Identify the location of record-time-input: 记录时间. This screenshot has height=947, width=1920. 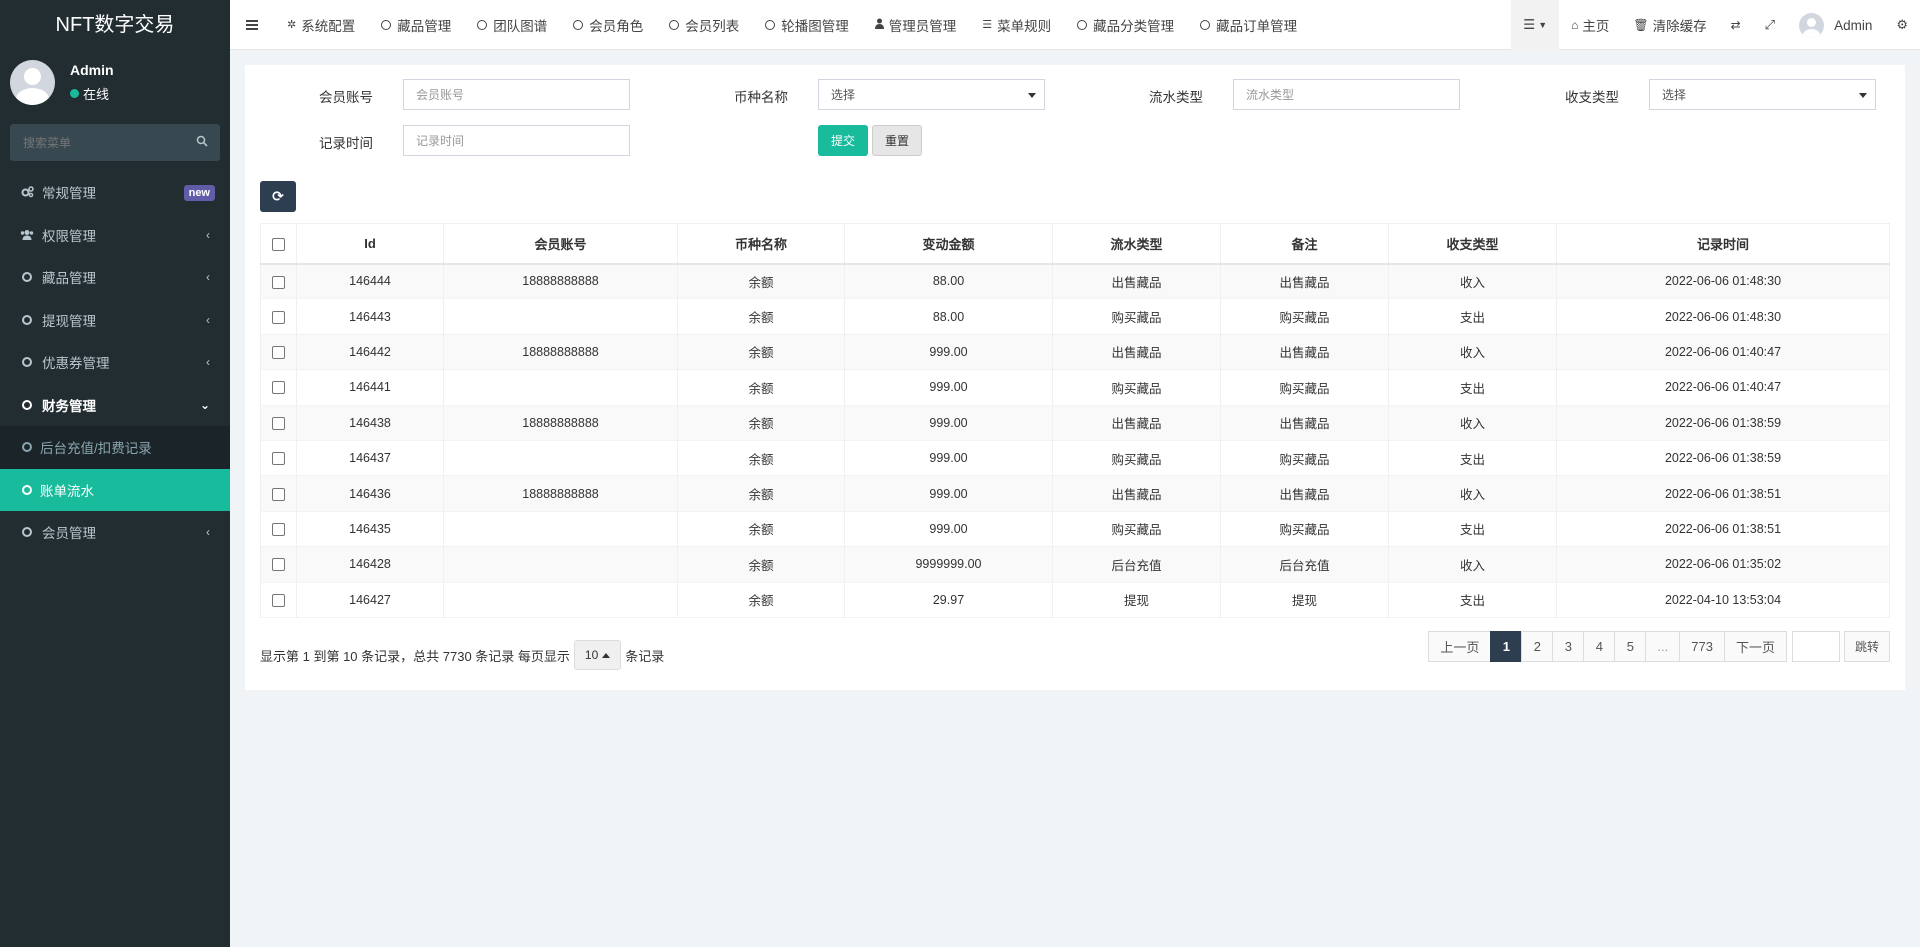
(516, 140).